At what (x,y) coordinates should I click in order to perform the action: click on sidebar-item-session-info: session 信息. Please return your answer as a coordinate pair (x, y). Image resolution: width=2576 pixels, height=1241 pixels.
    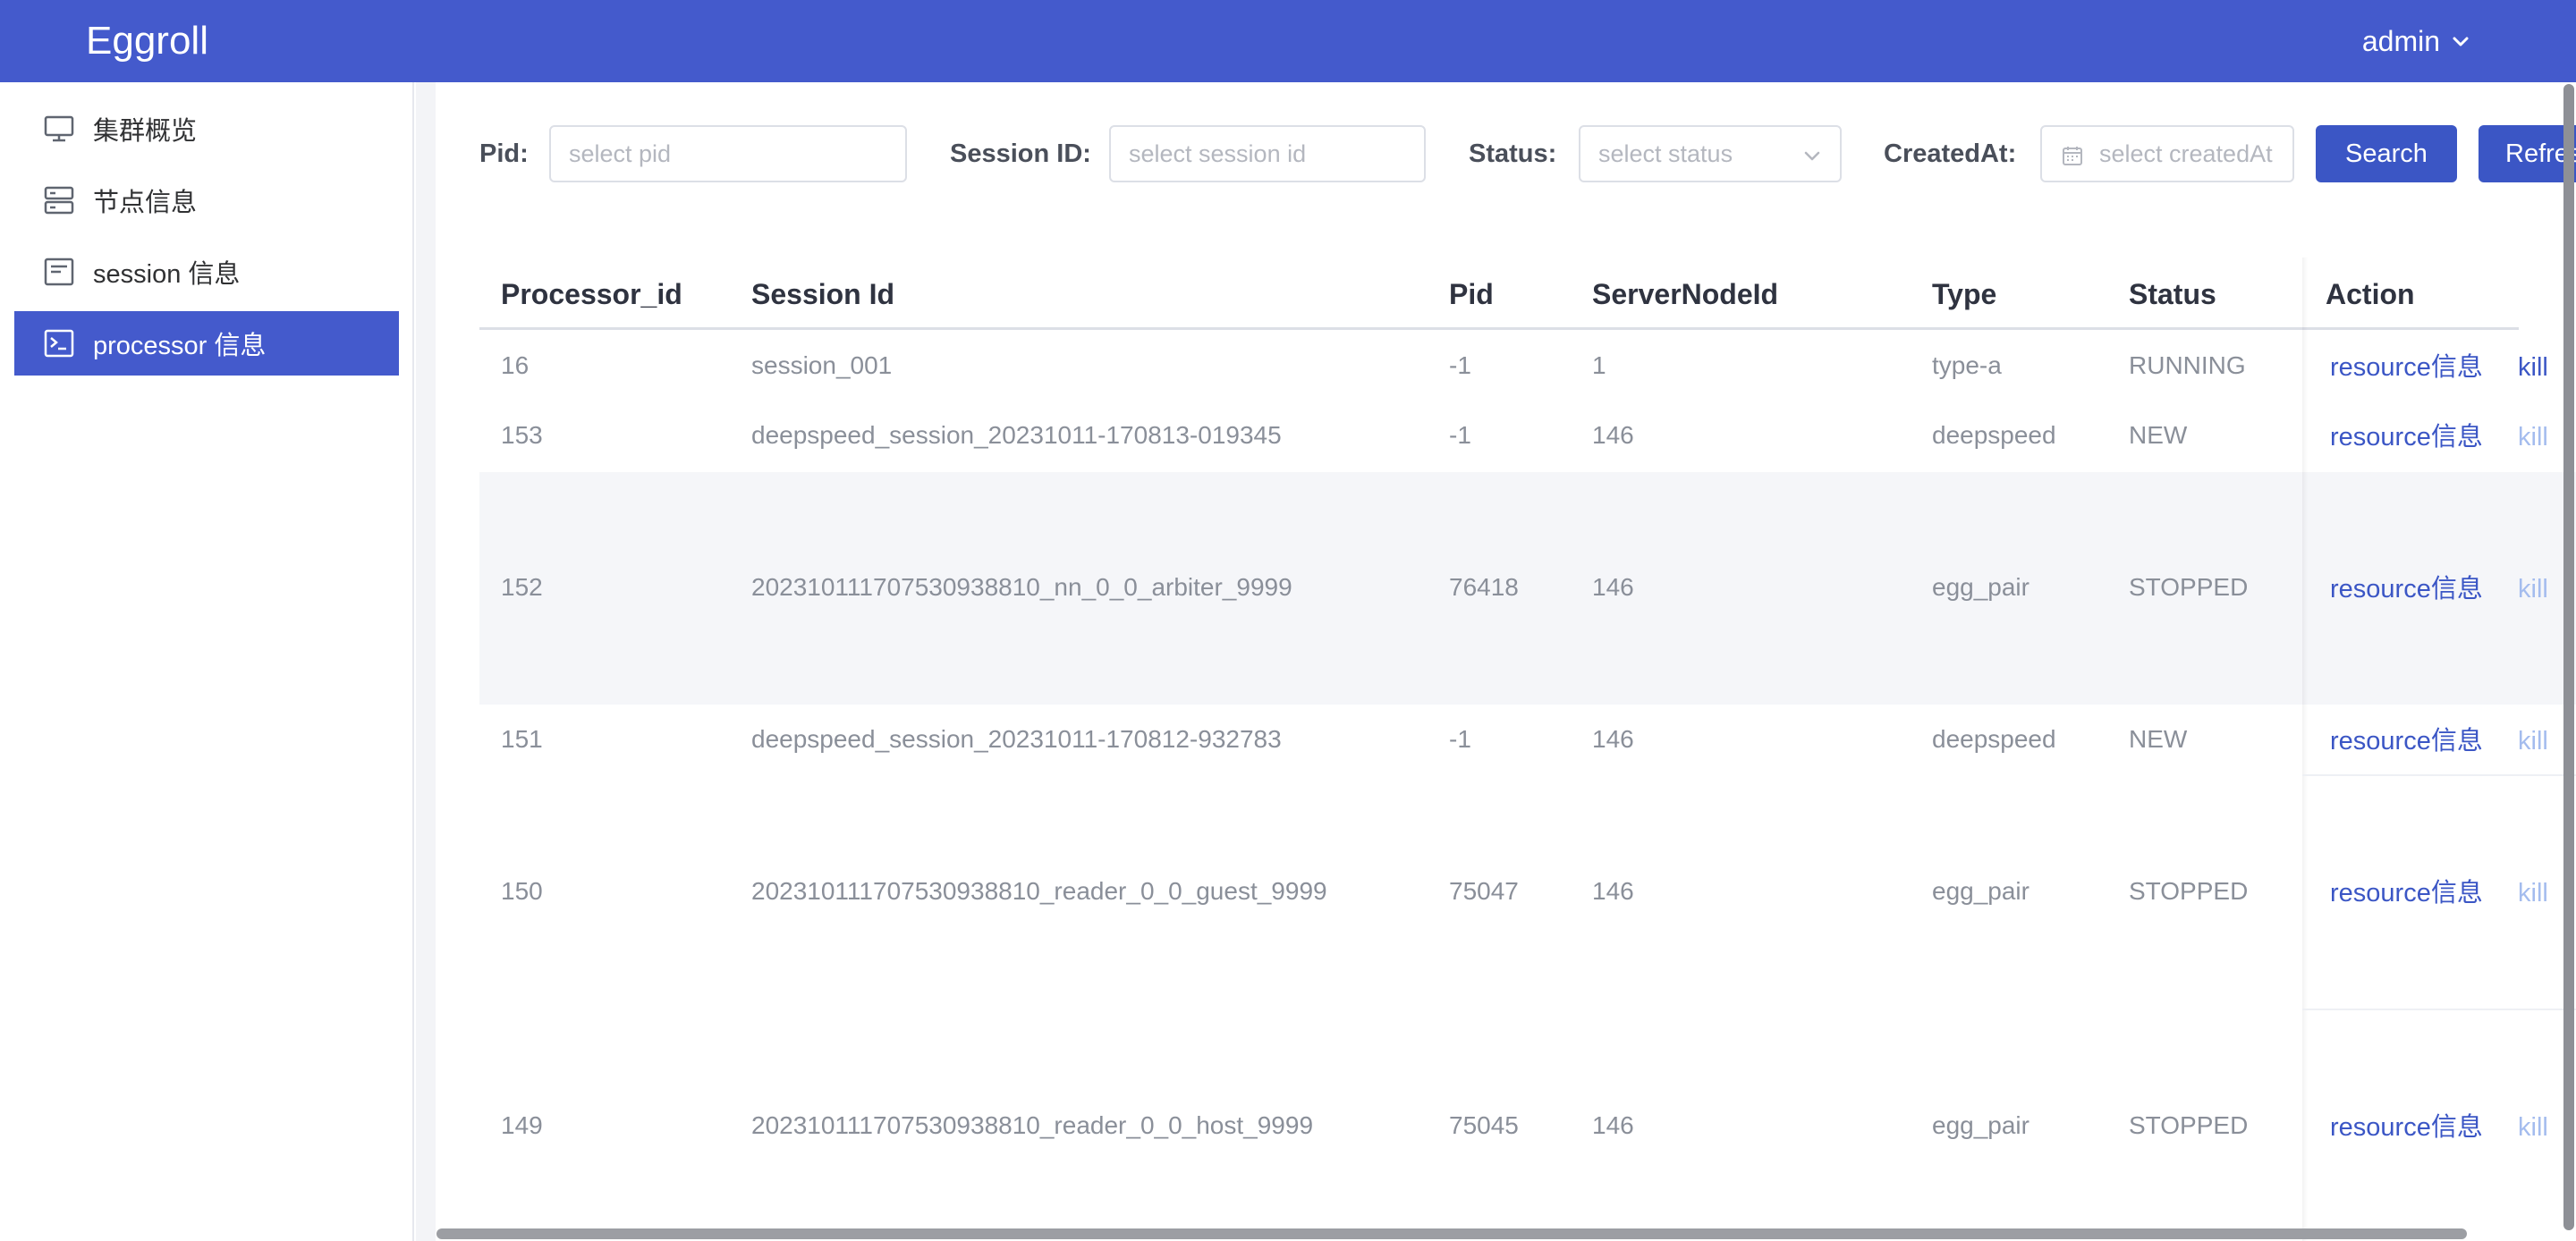
    Looking at the image, I should click on (206, 272).